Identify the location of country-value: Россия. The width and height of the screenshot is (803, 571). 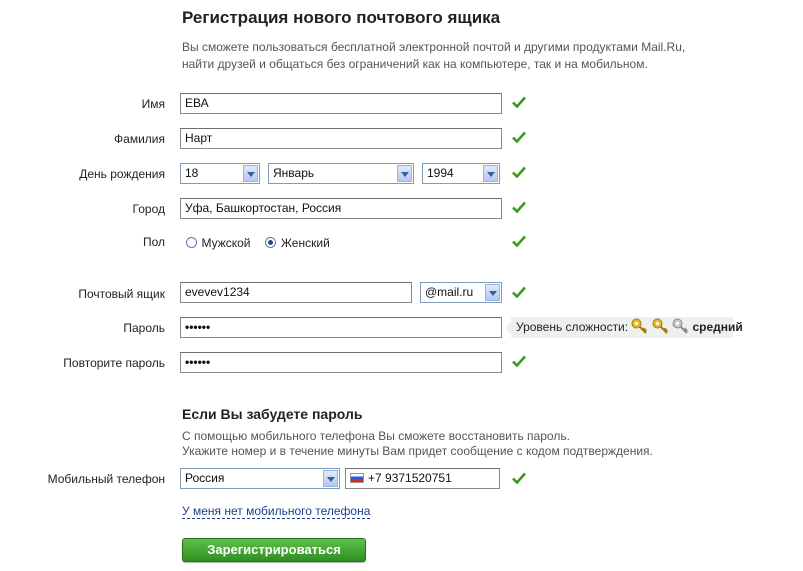
(205, 478).